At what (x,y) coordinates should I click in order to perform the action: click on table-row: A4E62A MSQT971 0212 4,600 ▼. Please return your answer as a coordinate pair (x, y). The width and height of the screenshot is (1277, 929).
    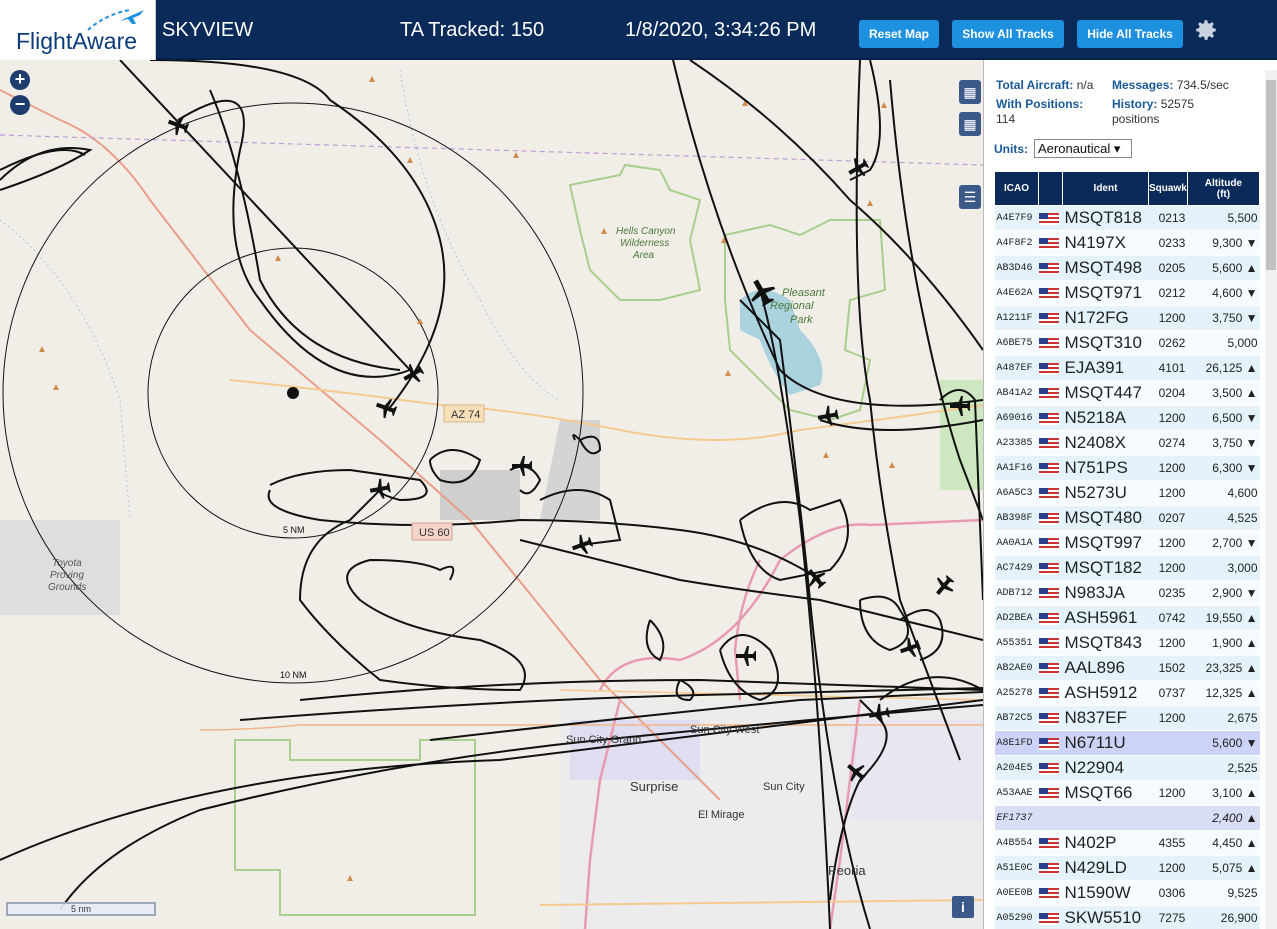
    Looking at the image, I should click on (1127, 293).